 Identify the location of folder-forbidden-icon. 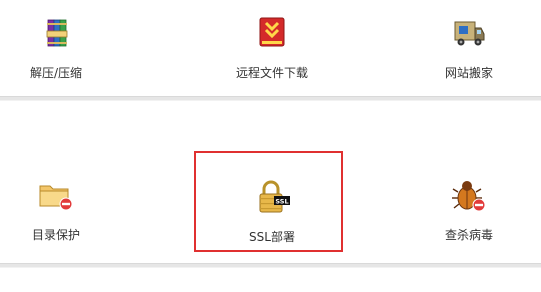
(56, 196).